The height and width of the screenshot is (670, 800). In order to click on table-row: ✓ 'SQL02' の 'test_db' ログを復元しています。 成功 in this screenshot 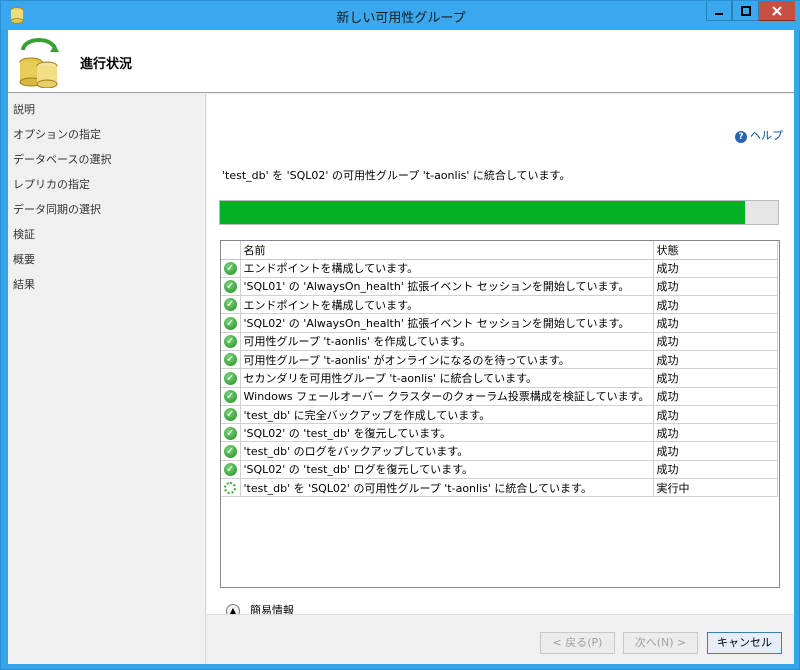, I will do `click(499, 470)`.